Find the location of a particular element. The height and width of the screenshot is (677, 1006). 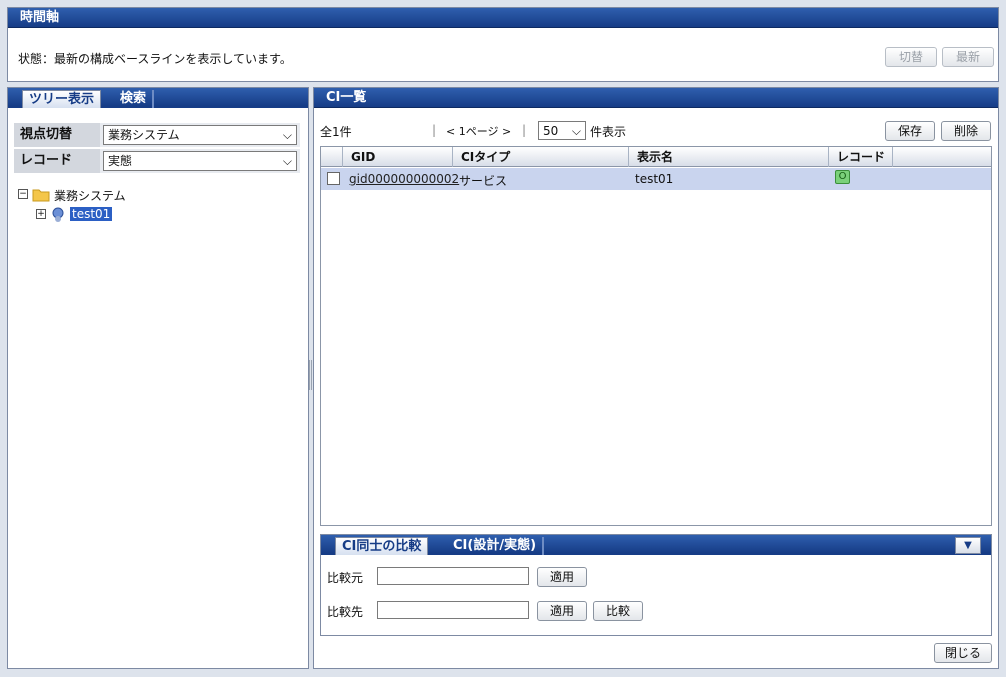

viewpoint-value: 業務システム is located at coordinates (144, 135).